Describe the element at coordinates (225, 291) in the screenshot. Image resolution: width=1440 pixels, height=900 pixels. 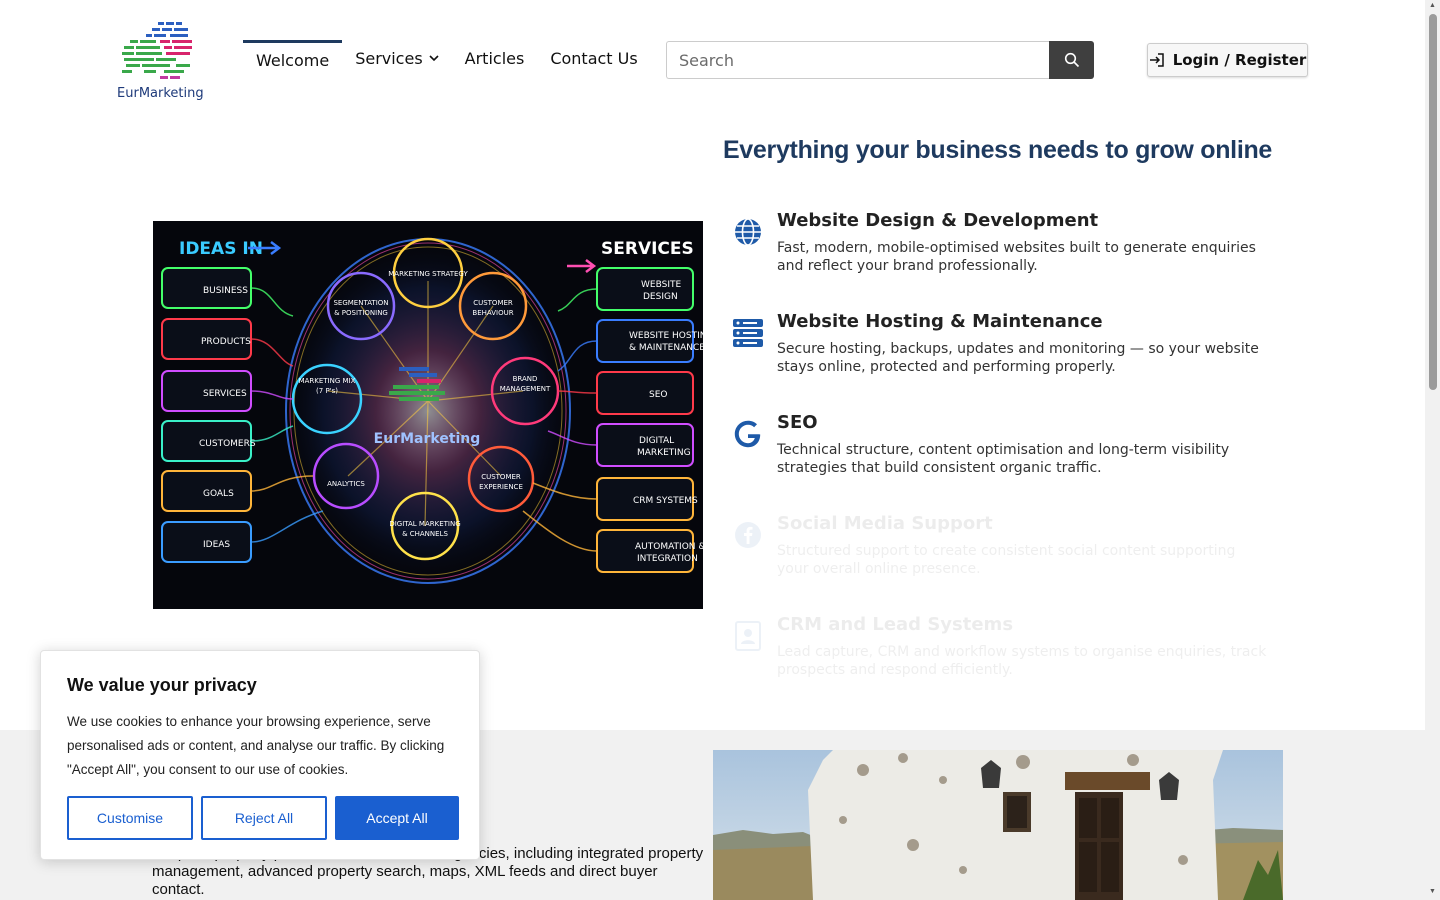
I see `svg-text: BUSINESS` at that location.